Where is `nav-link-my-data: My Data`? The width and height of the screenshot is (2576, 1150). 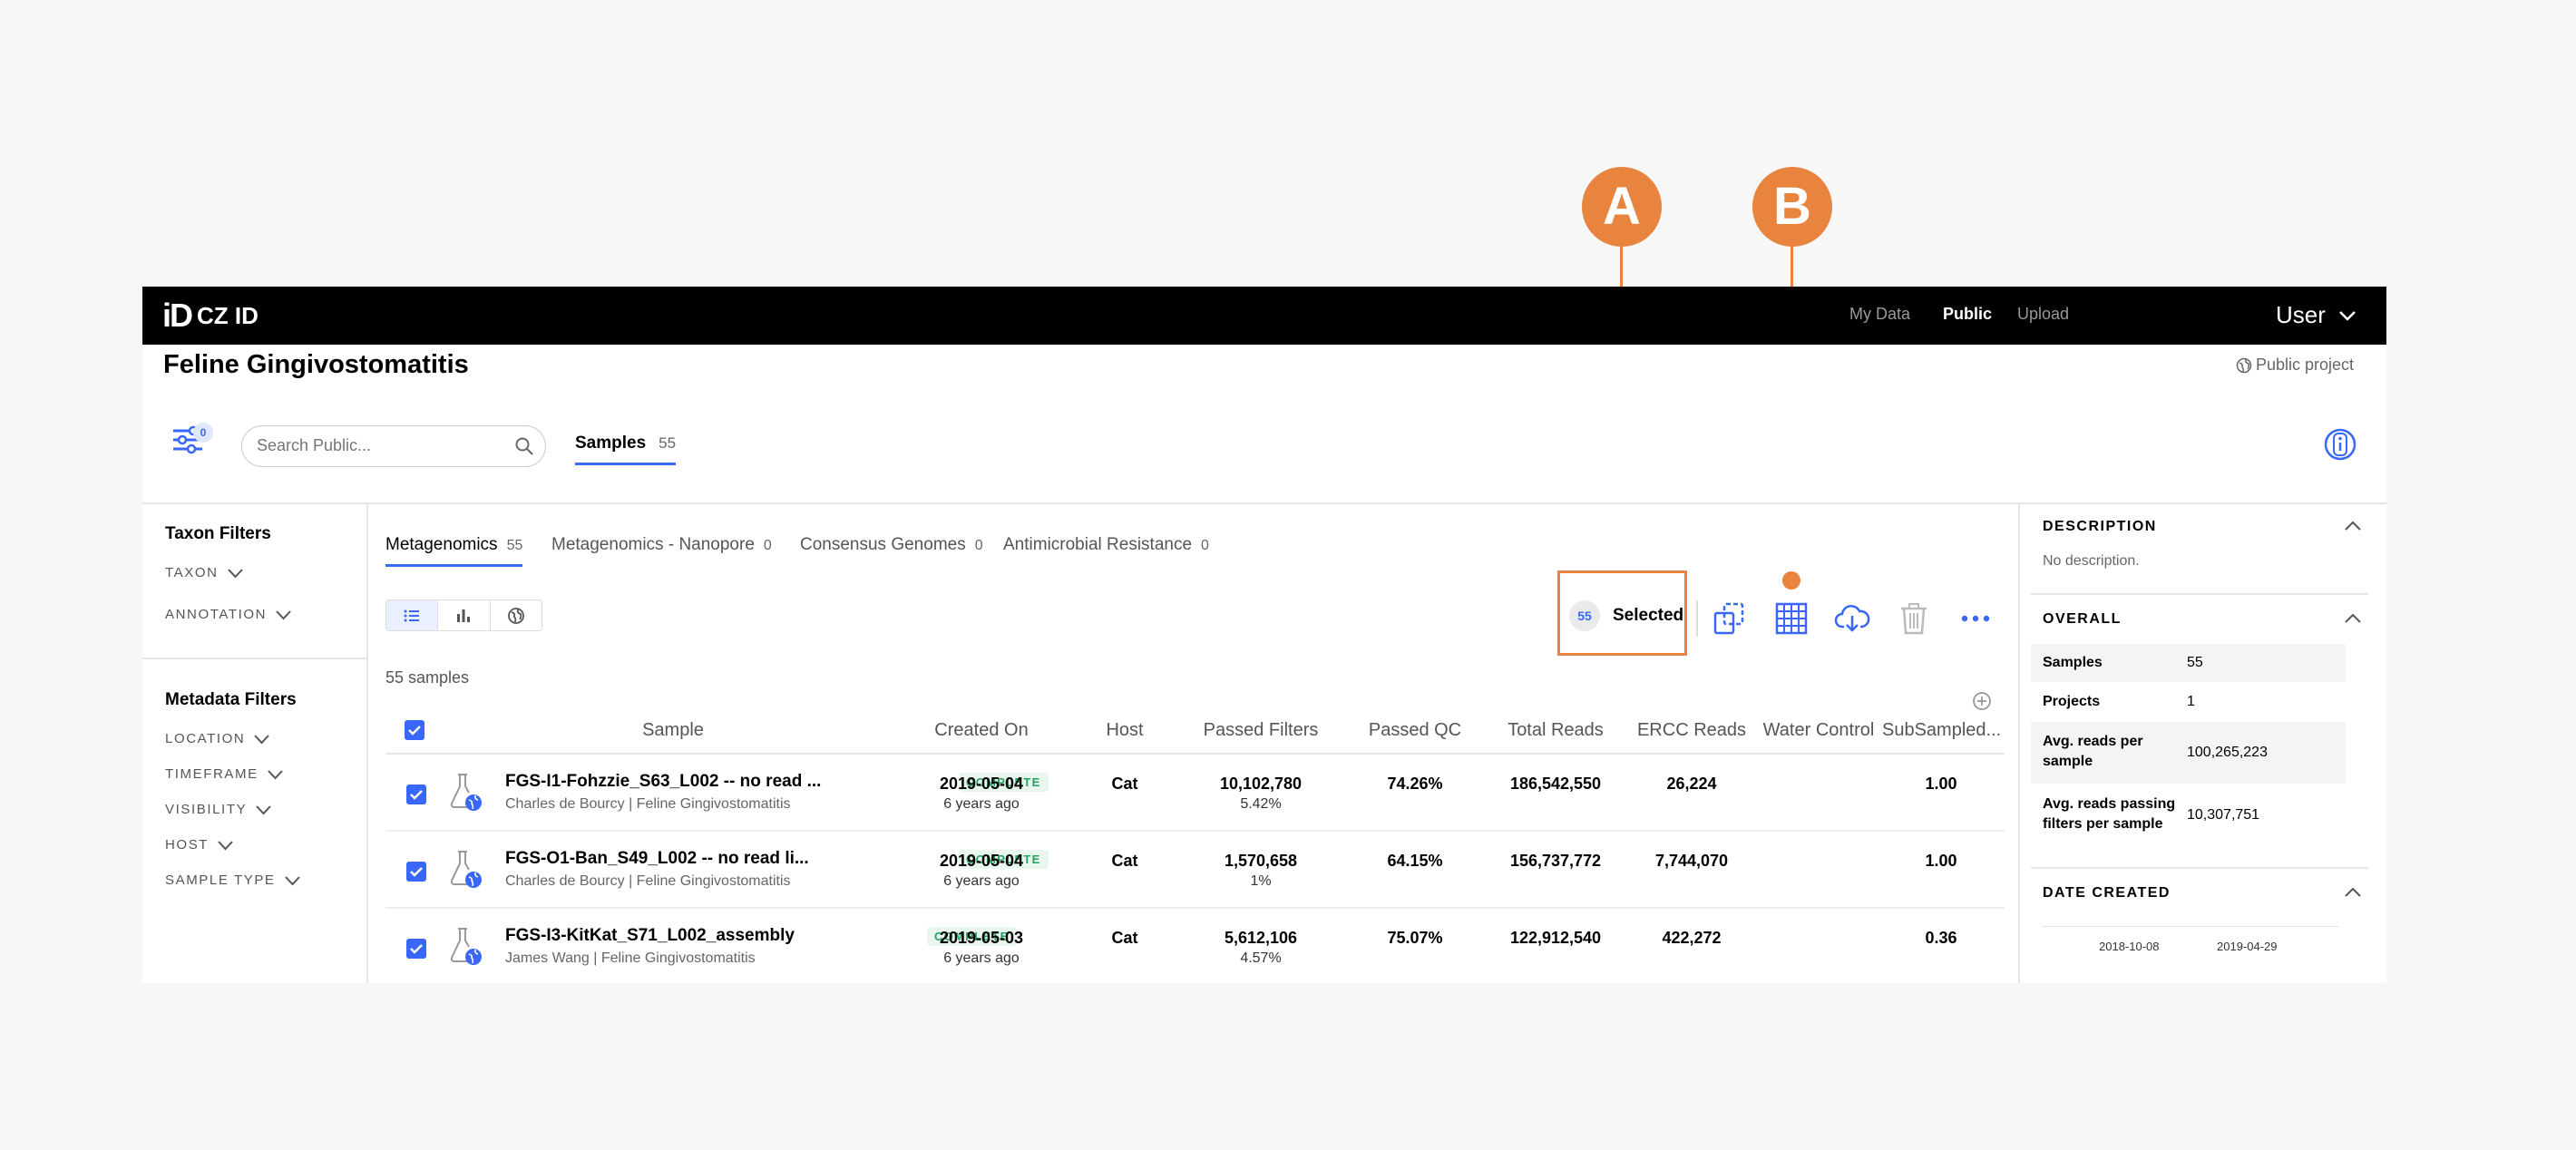 nav-link-my-data: My Data is located at coordinates (1879, 314).